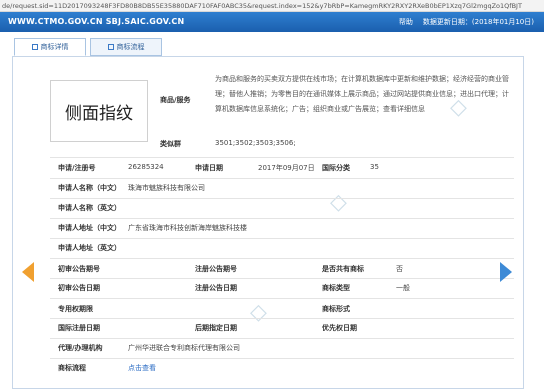 The width and height of the screenshot is (544, 389). I want to click on reg-ann-date-label: 注册公告日期, so click(216, 288).